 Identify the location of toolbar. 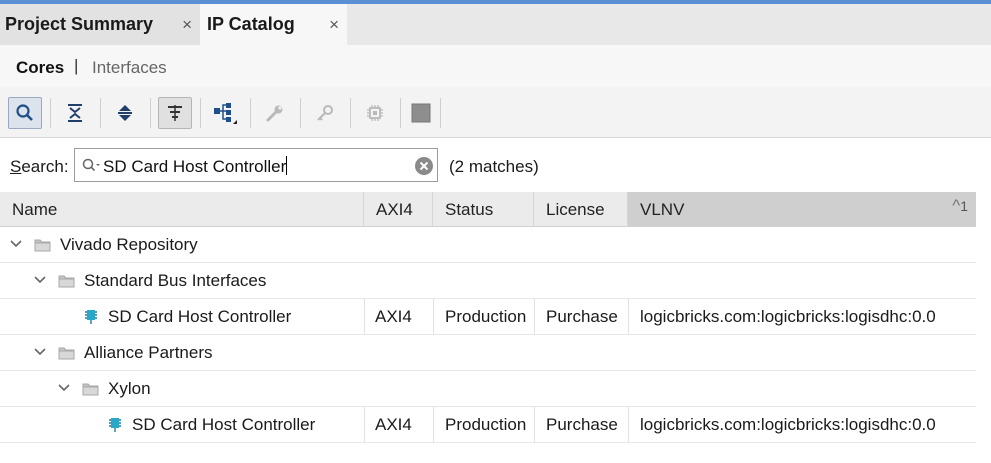
(495, 112).